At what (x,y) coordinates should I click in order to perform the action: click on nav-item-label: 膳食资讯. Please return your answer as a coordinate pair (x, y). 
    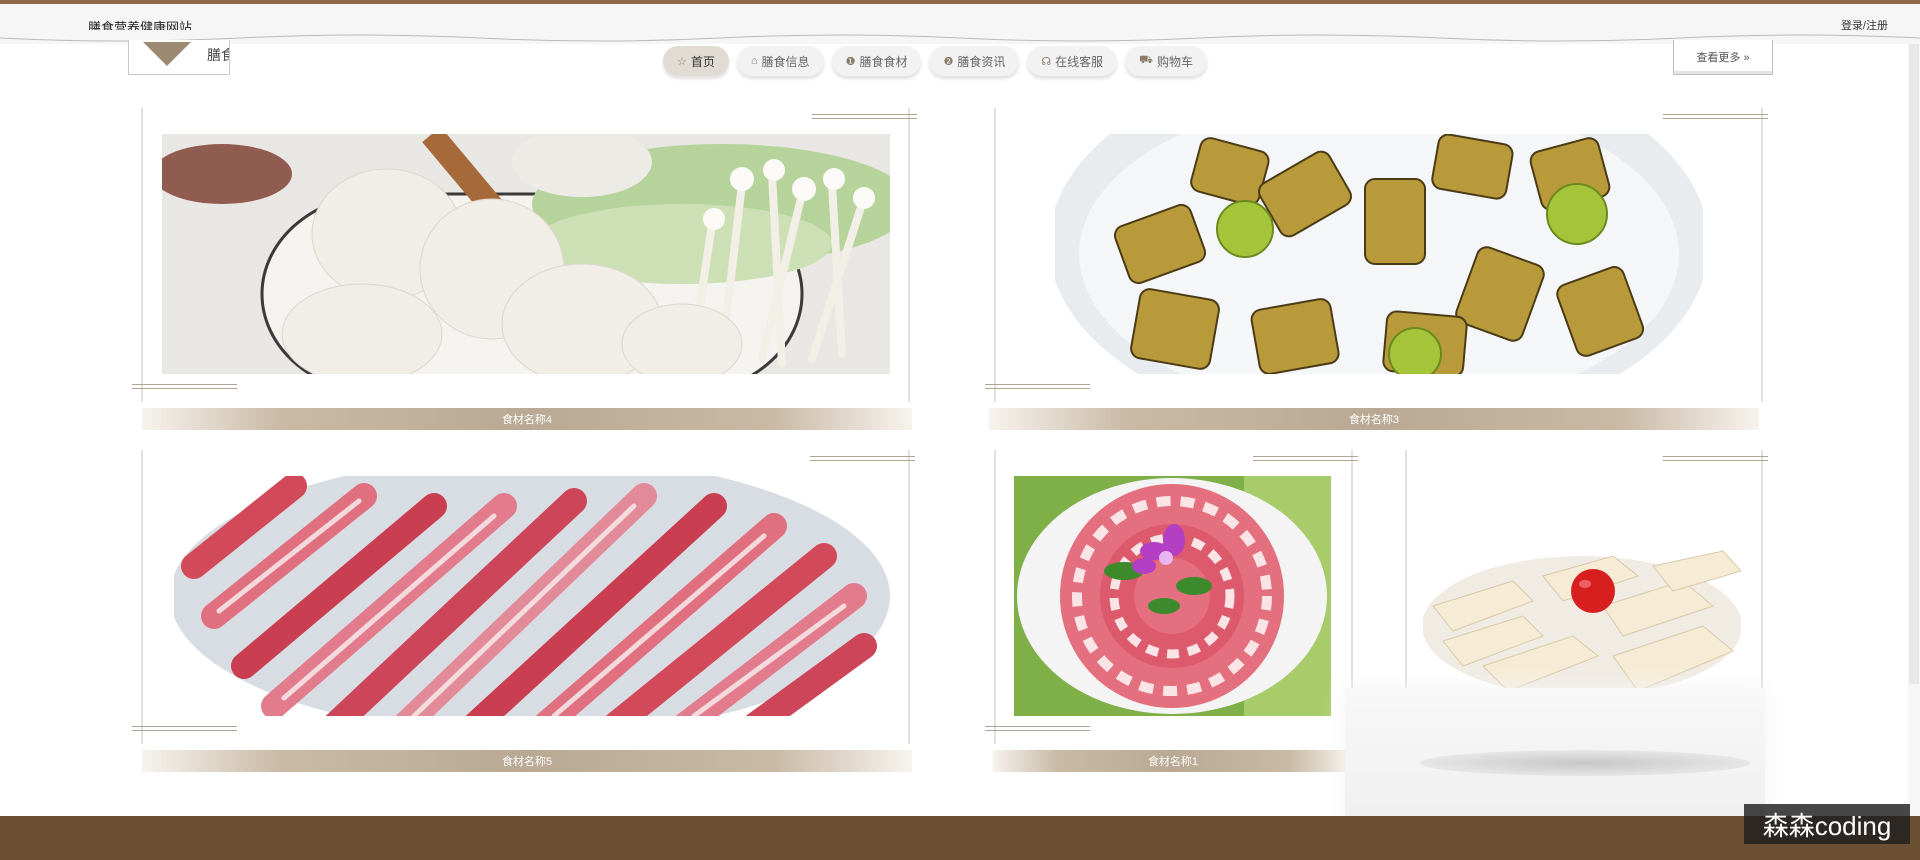
    Looking at the image, I should click on (981, 61).